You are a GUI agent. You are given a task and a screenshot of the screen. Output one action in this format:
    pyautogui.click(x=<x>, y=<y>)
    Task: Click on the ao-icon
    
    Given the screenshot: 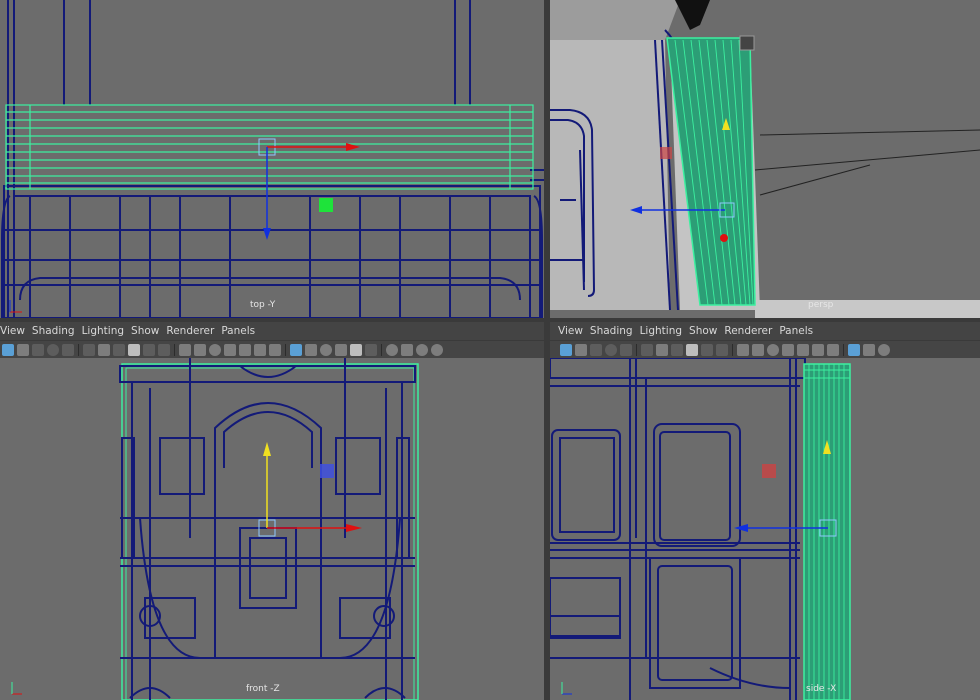 What is the action you would take?
    pyautogui.click(x=392, y=349)
    